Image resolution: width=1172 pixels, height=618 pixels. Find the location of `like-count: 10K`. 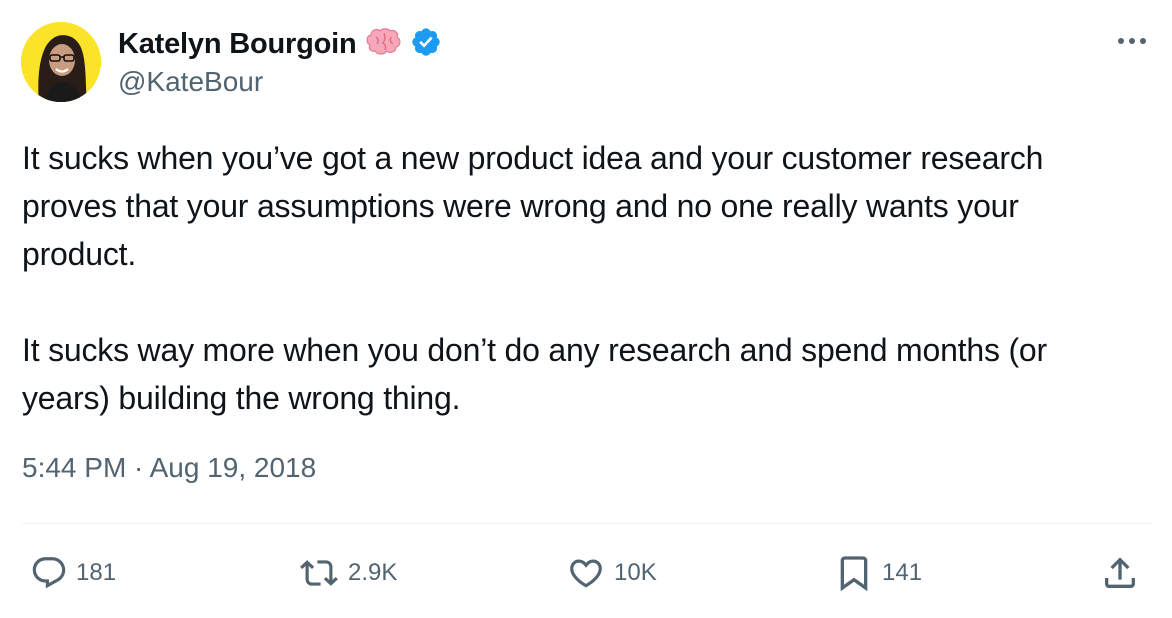

like-count: 10K is located at coordinates (635, 572).